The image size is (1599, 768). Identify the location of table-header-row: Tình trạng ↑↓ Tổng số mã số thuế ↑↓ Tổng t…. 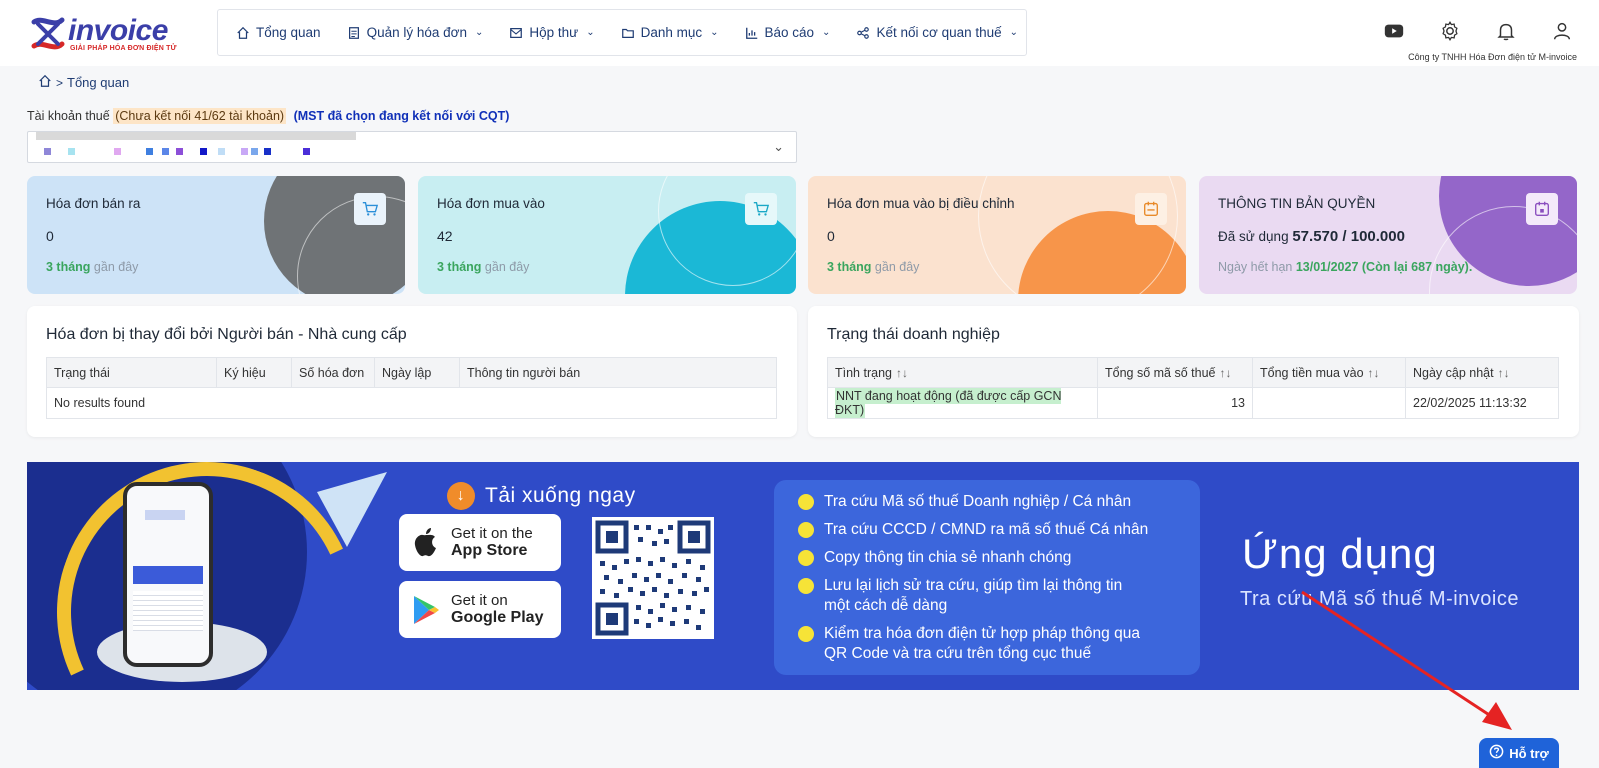
(1193, 372).